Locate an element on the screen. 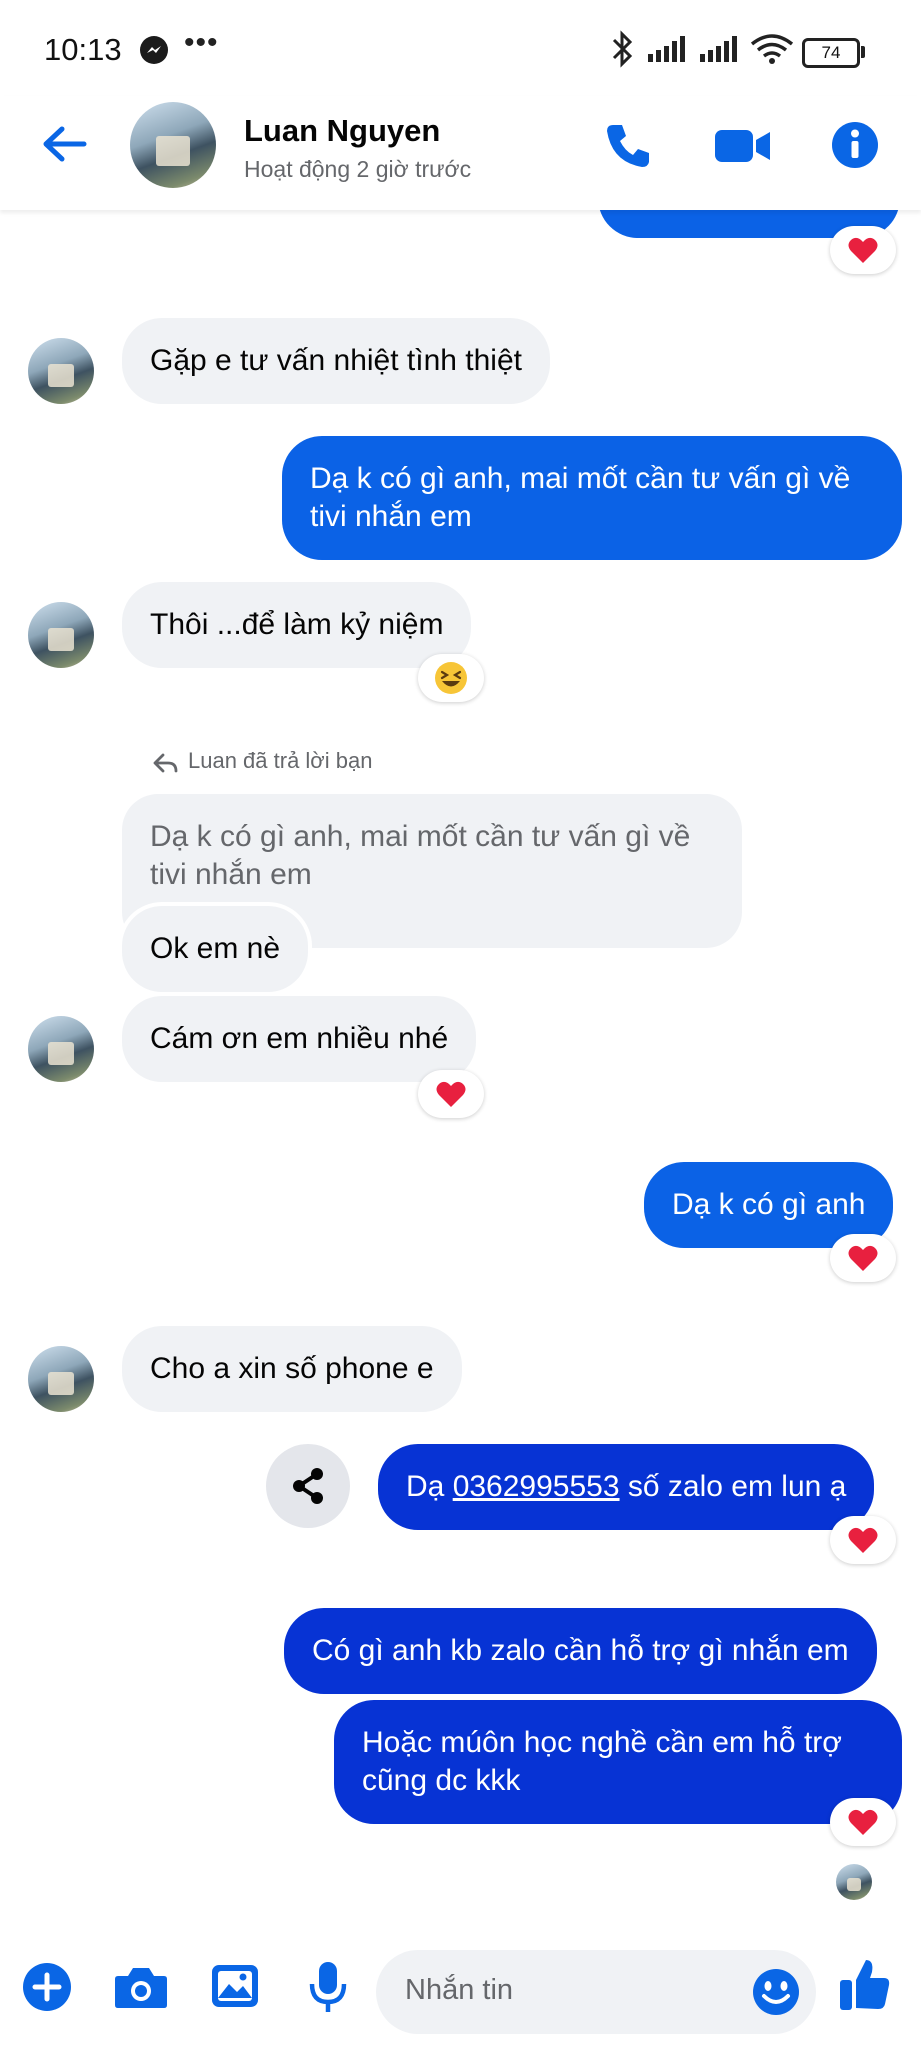  battery-icon: 74 is located at coordinates (831, 53).